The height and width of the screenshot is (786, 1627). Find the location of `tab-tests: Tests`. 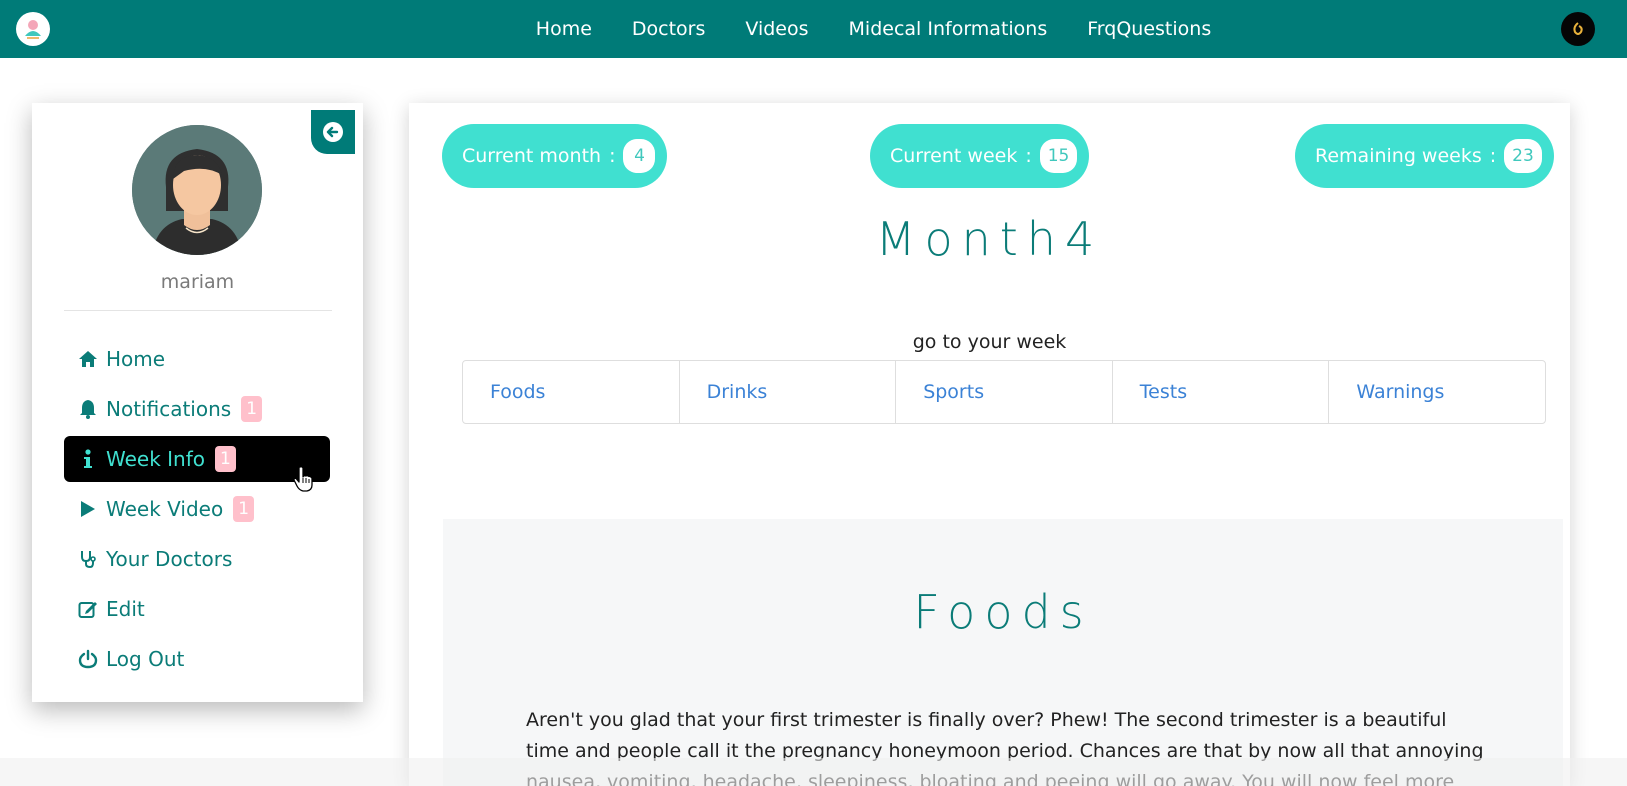

tab-tests: Tests is located at coordinates (1221, 392).